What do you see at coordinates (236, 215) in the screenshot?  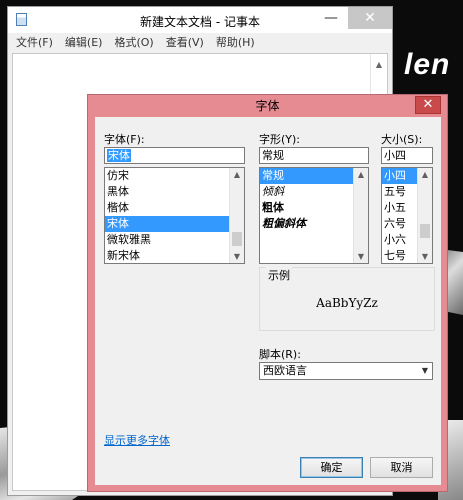 I see `font-list-scrollbar: ▲ ▼` at bounding box center [236, 215].